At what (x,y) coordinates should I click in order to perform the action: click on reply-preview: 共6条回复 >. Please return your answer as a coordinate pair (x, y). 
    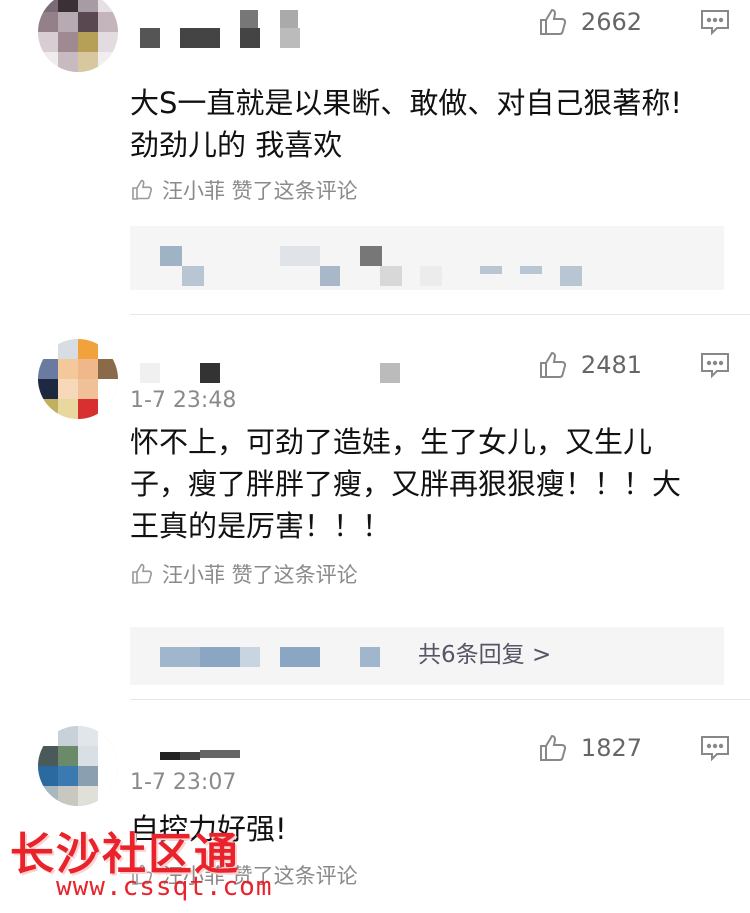
    Looking at the image, I should click on (427, 656).